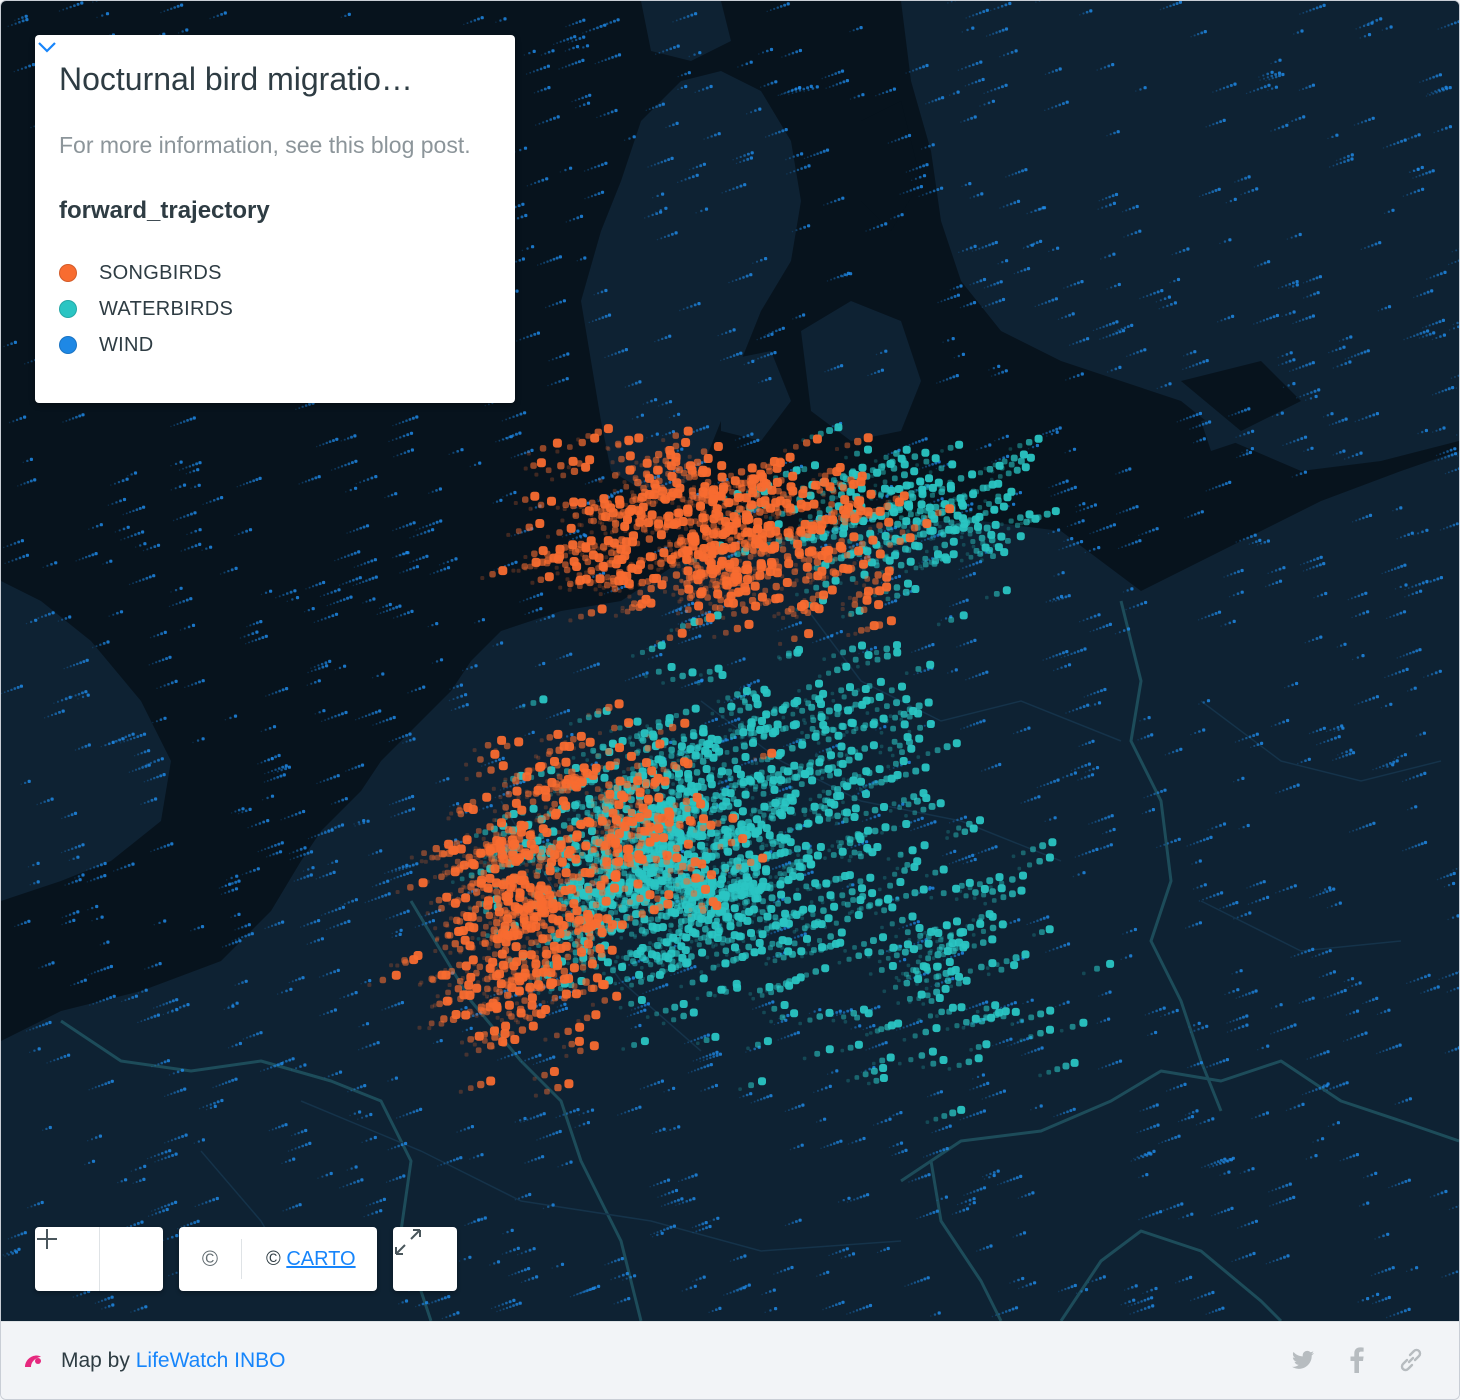  I want to click on author-link: LifeWatch INBO, so click(211, 1360).